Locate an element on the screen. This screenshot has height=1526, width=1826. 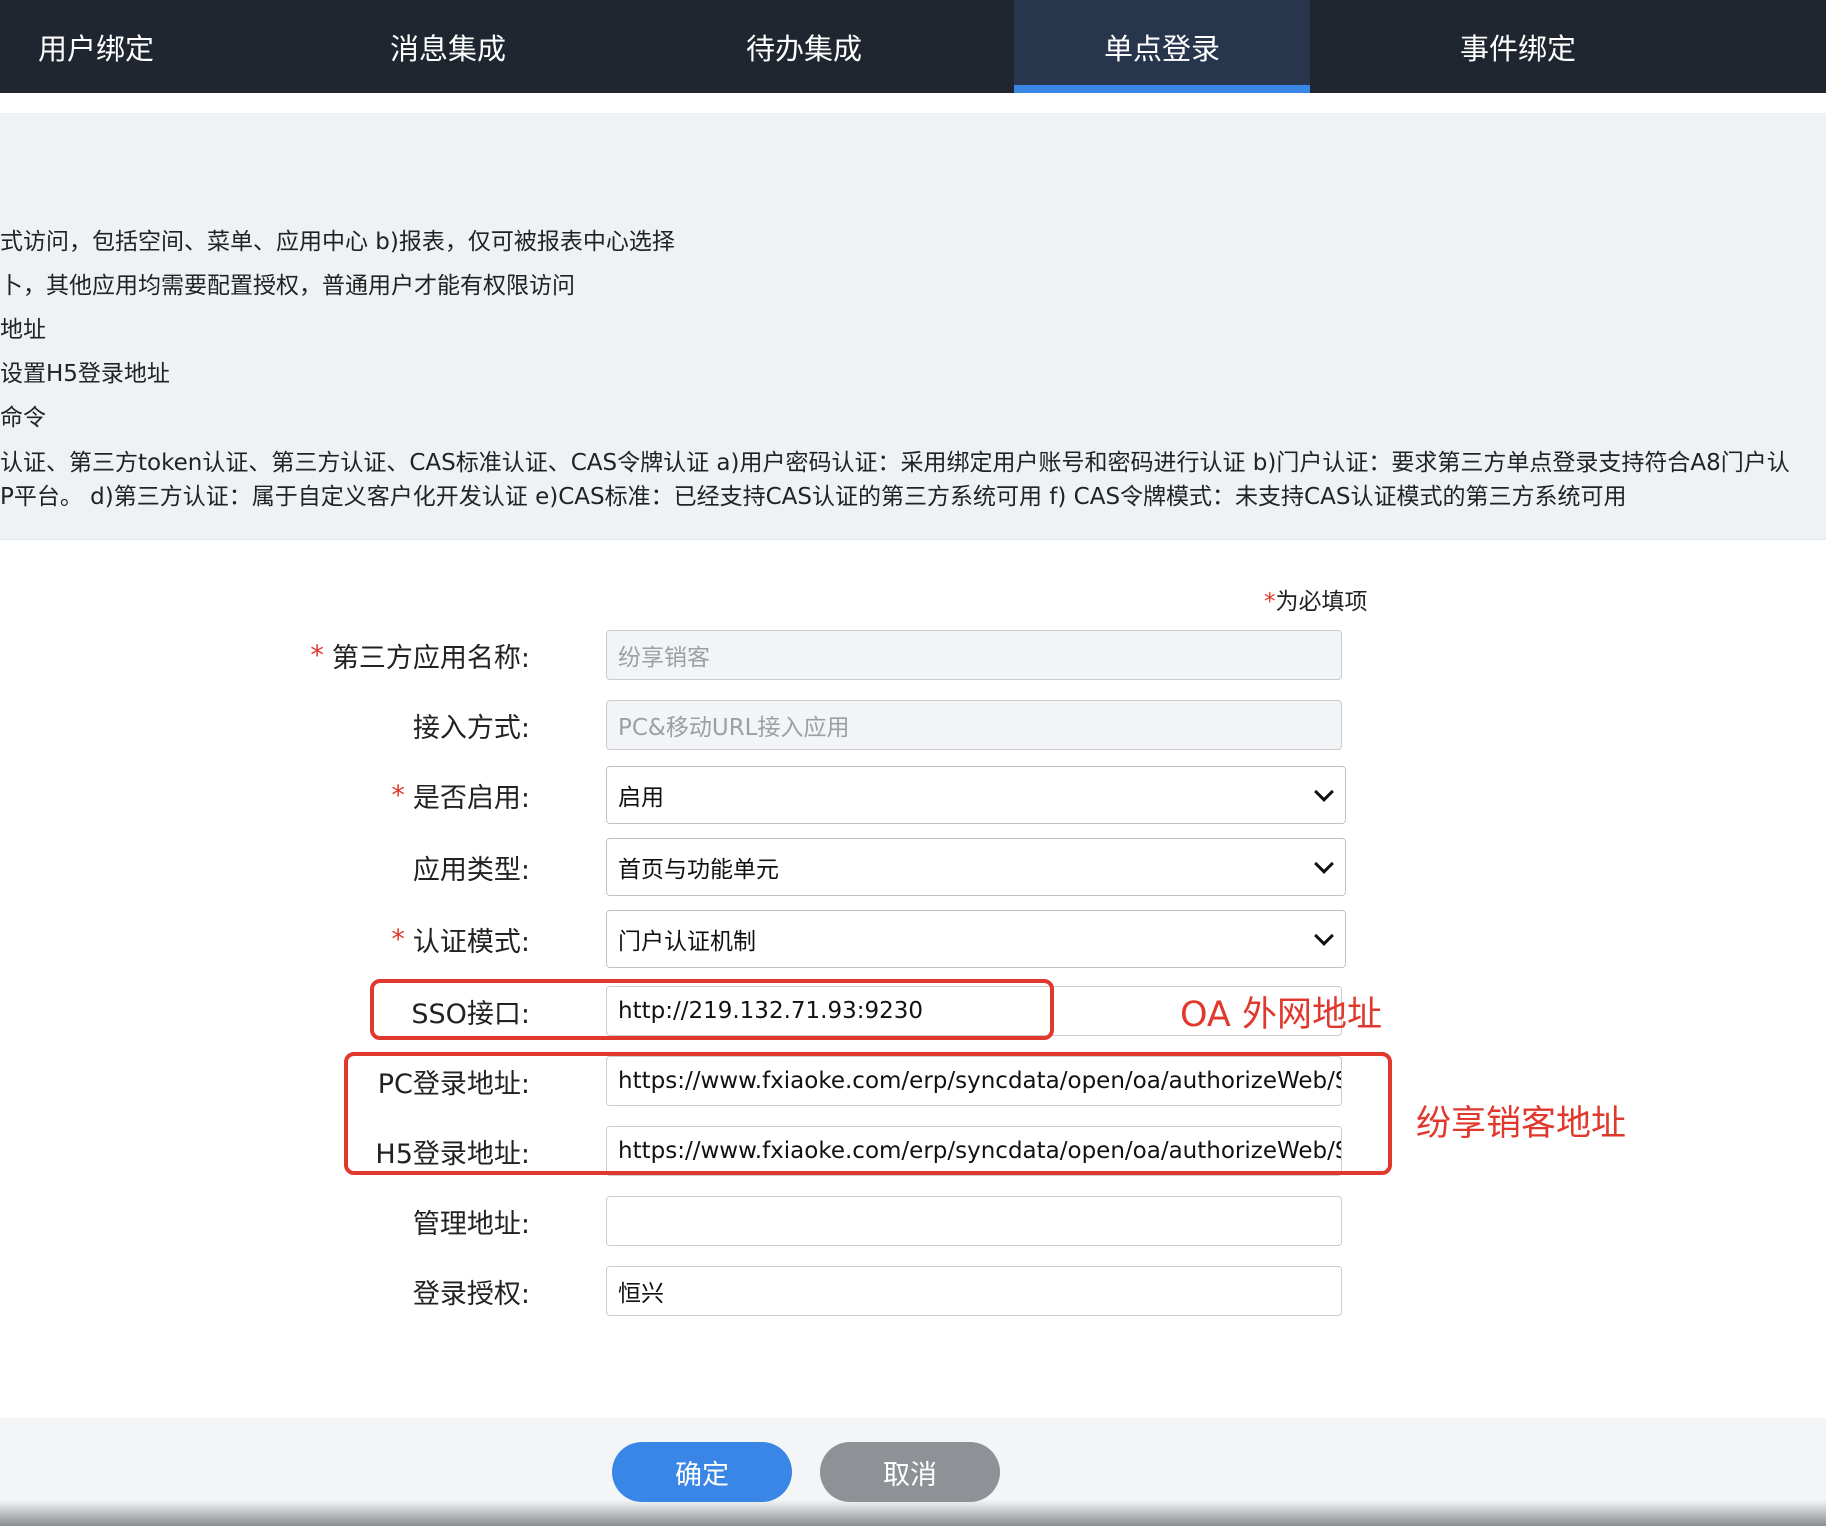
note-line: 设置H5登录地址 is located at coordinates (85, 374).